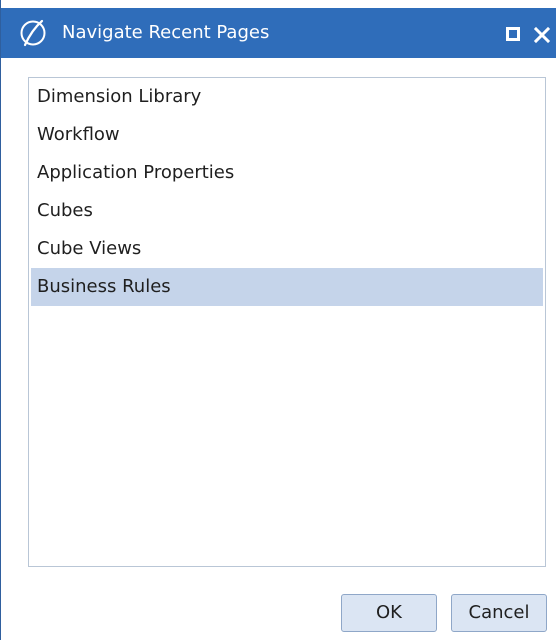 Image resolution: width=556 pixels, height=640 pixels. Describe the element at coordinates (287, 97) in the screenshot. I see `list-item-dimension-library: Dimension Library` at that location.